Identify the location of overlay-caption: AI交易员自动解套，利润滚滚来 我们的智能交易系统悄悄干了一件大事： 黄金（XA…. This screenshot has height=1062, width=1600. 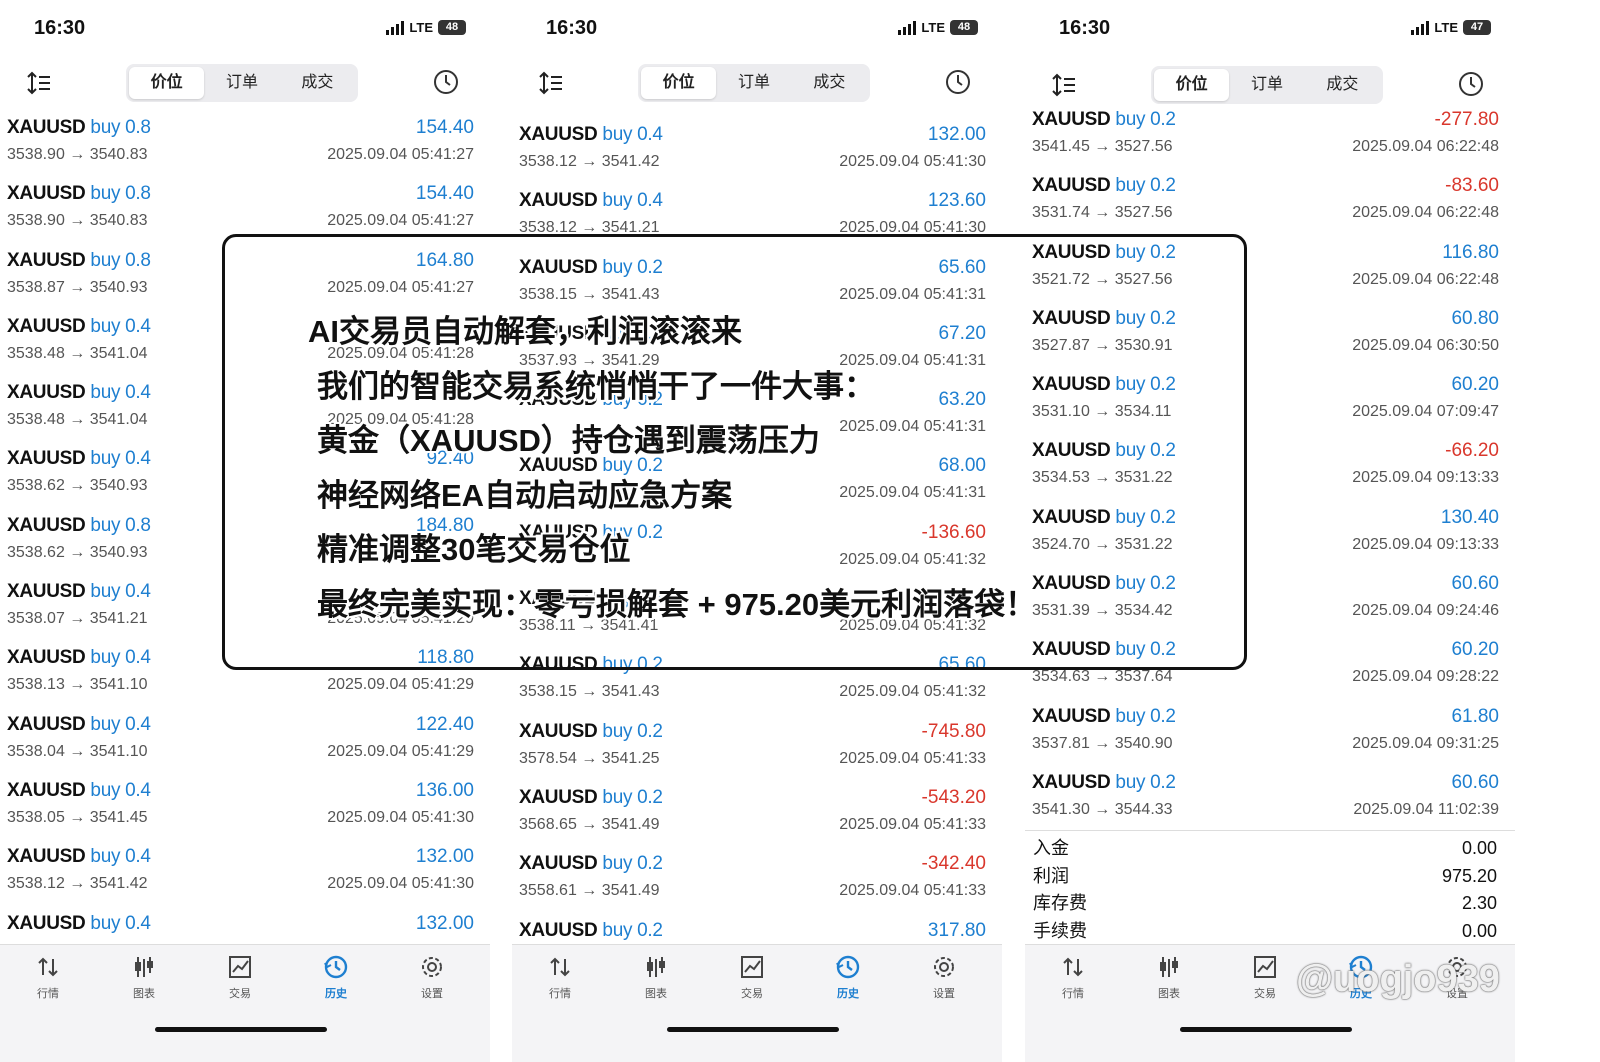
(686, 468).